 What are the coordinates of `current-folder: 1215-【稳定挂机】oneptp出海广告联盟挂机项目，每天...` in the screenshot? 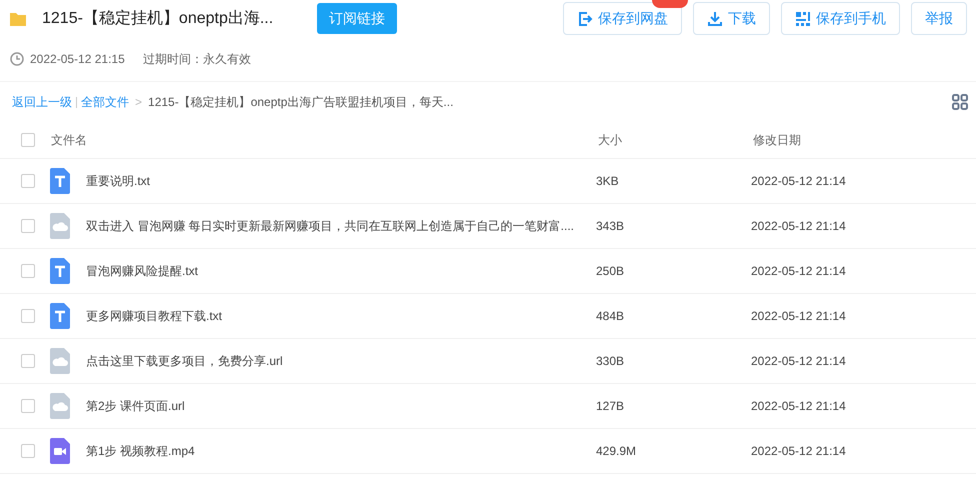 It's located at (301, 102).